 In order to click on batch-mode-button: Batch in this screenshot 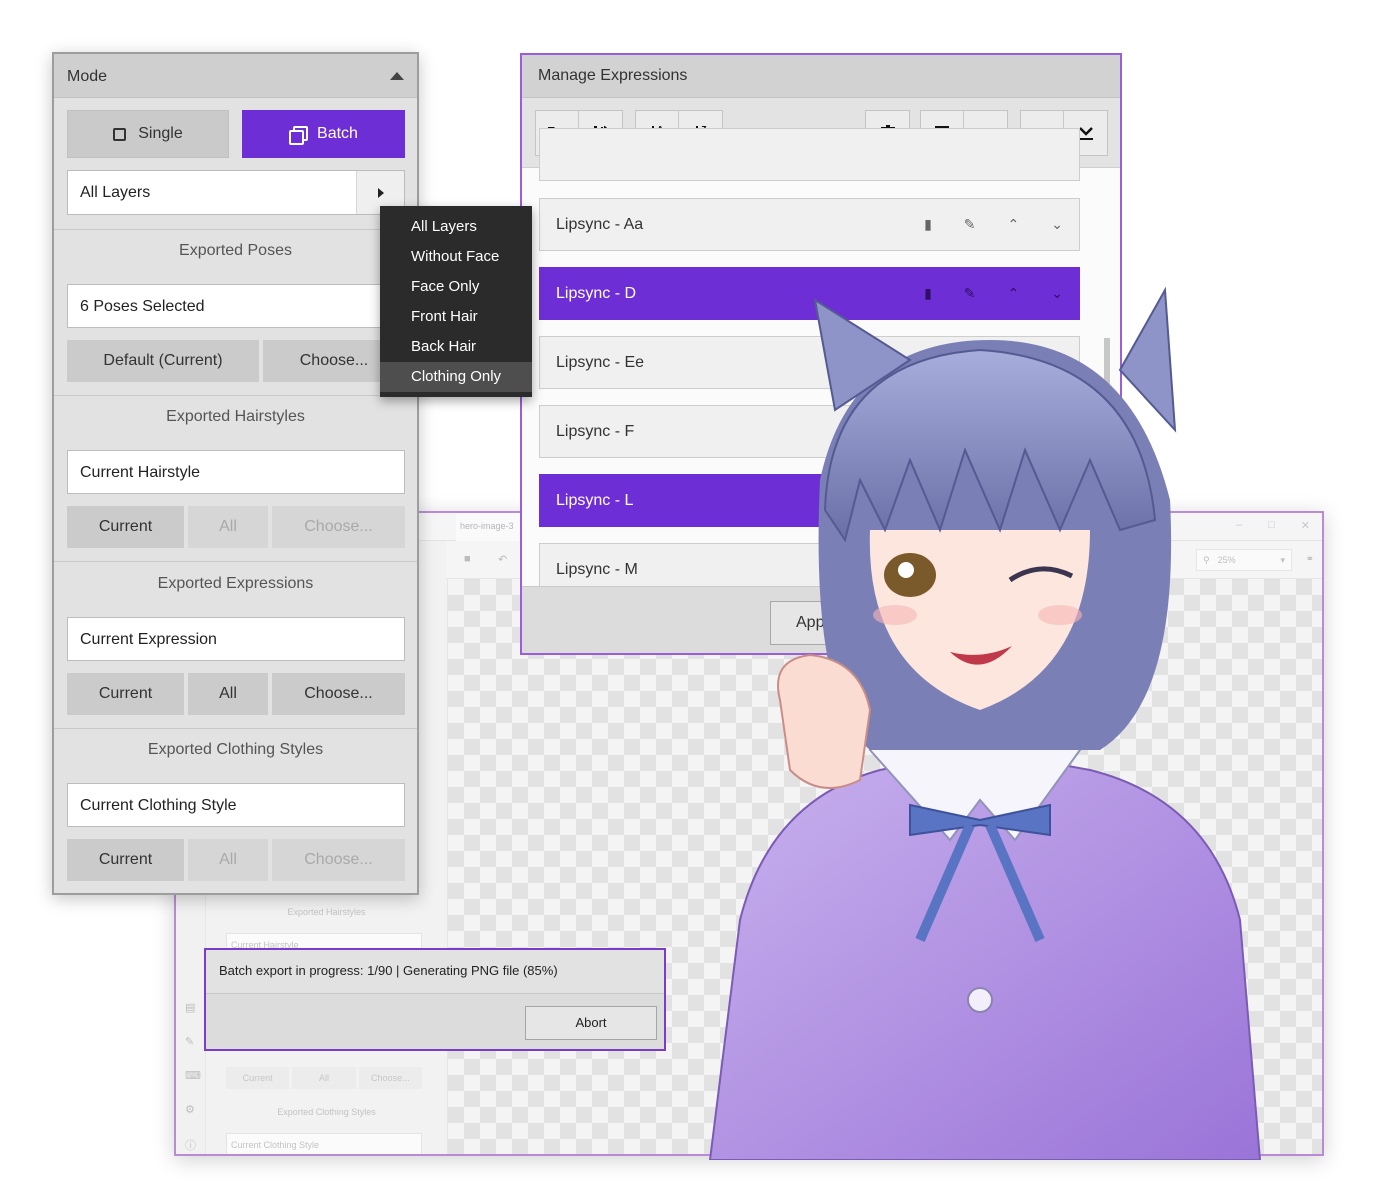, I will do `click(323, 134)`.